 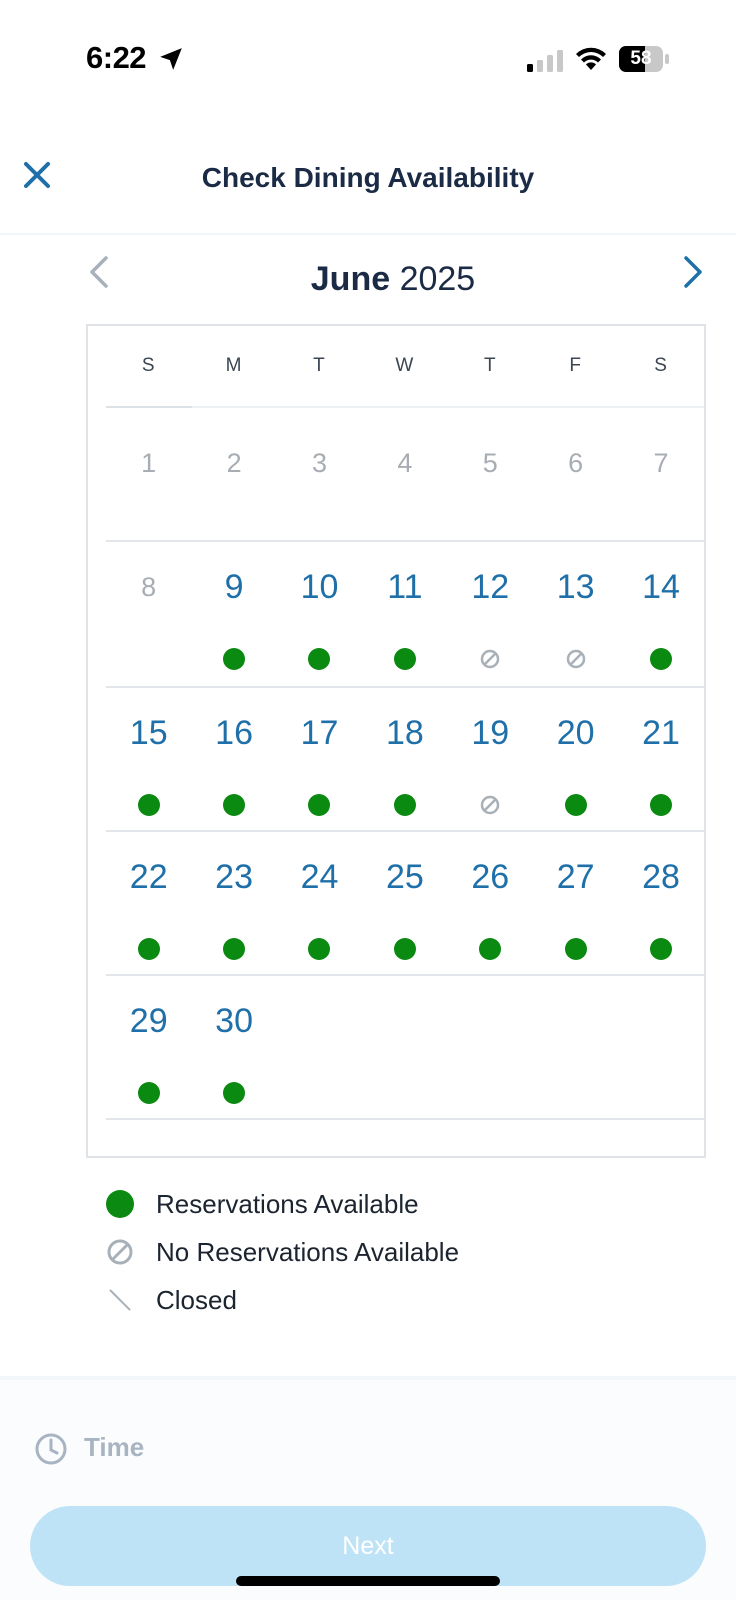 What do you see at coordinates (405, 463) in the screenshot?
I see `day-number: 4` at bounding box center [405, 463].